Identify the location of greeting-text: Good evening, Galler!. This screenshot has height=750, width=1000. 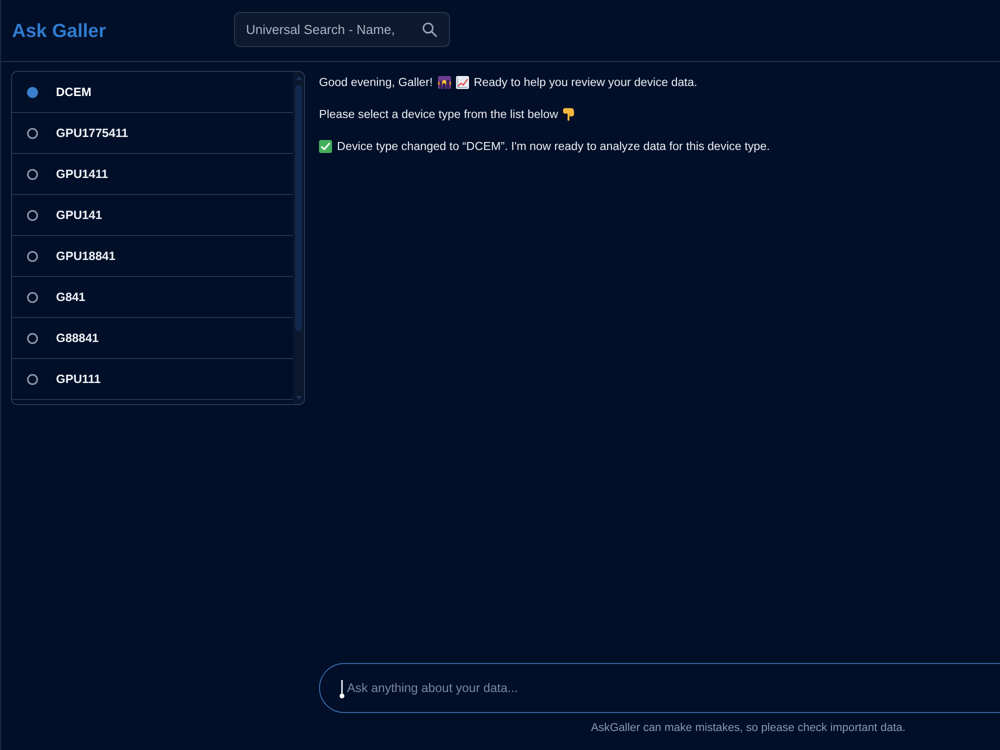
(376, 82).